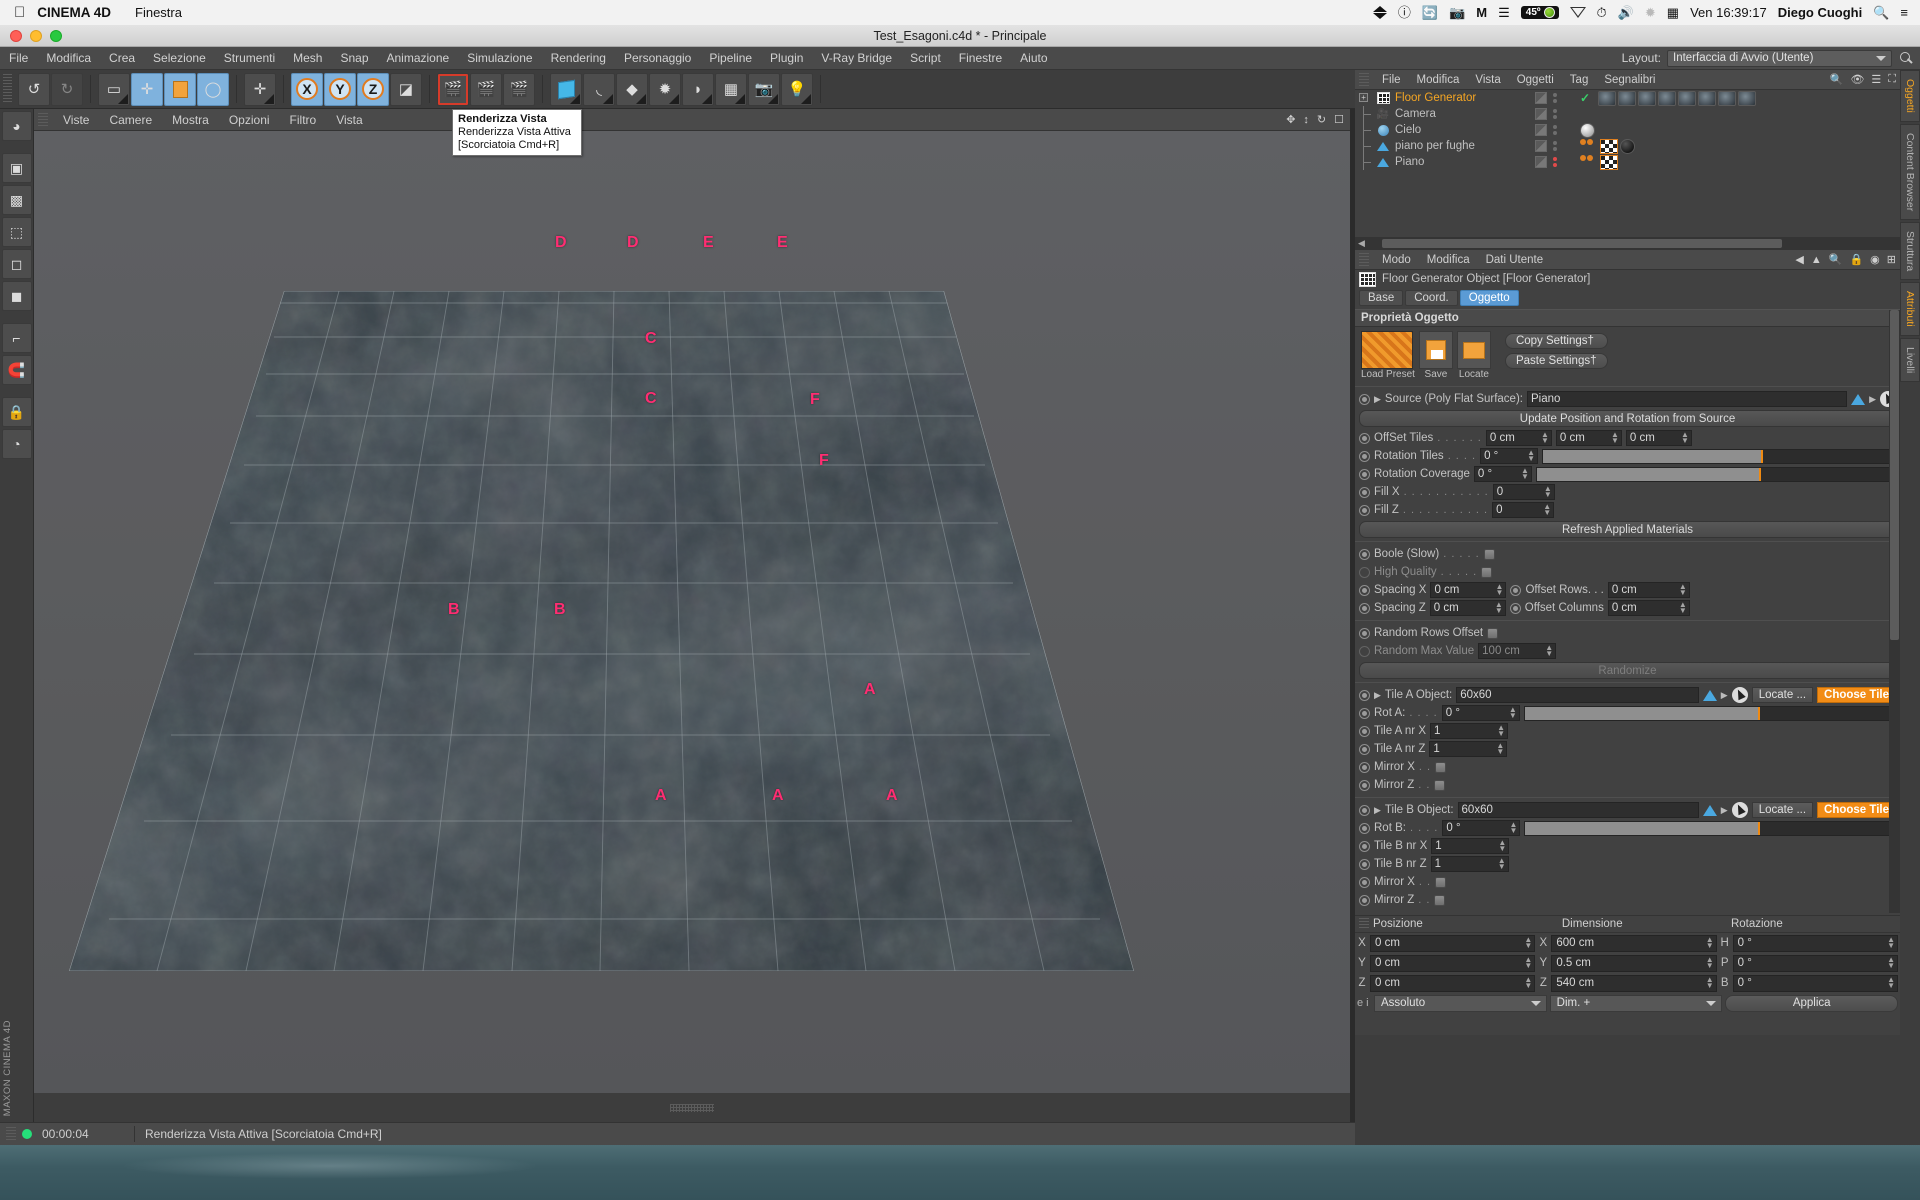 This screenshot has width=1920, height=1200. Describe the element at coordinates (1910, 172) in the screenshot. I see `side-tab-content-browser: Content Browser` at that location.